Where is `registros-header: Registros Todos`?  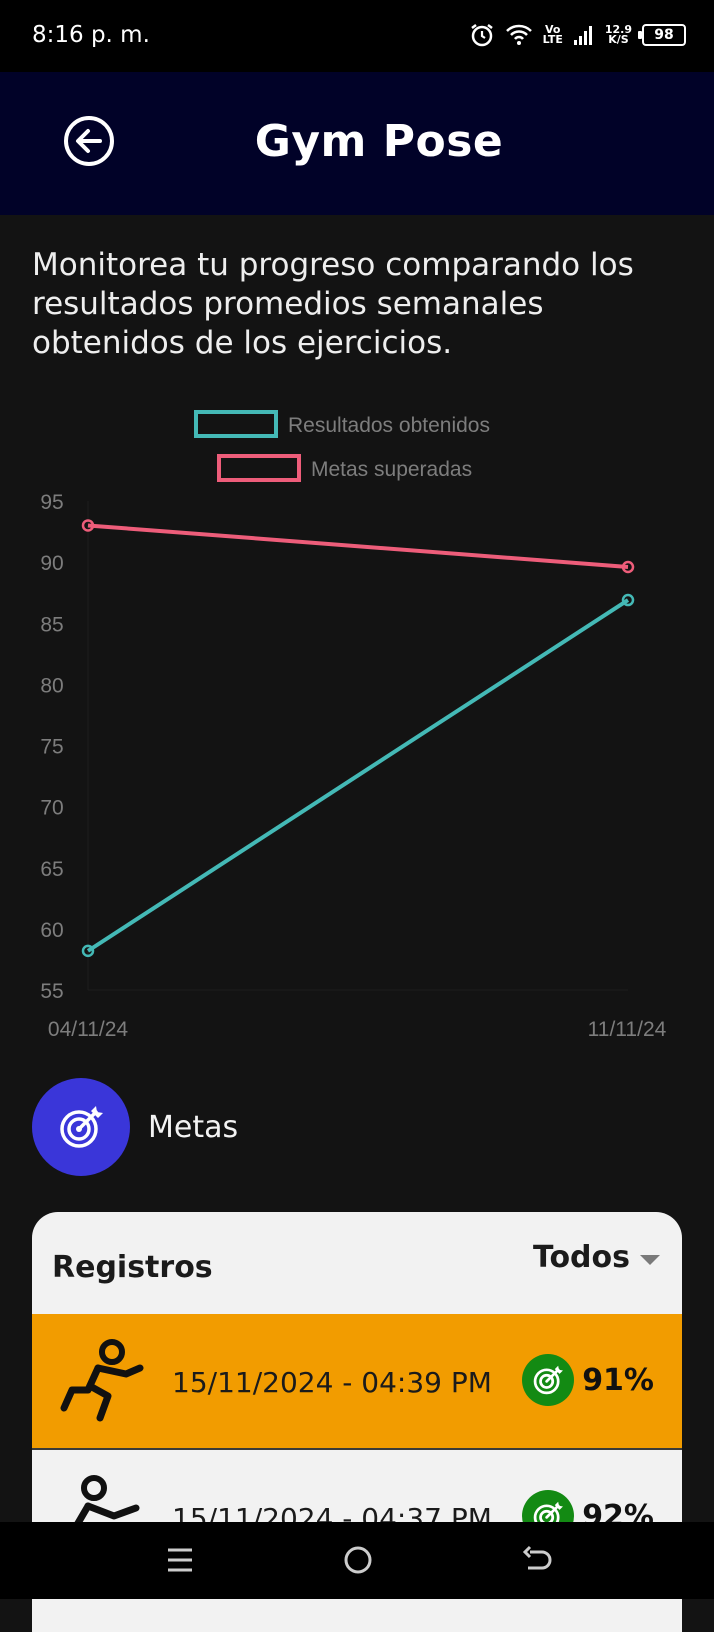
registros-header: Registros Todos is located at coordinates (357, 1263).